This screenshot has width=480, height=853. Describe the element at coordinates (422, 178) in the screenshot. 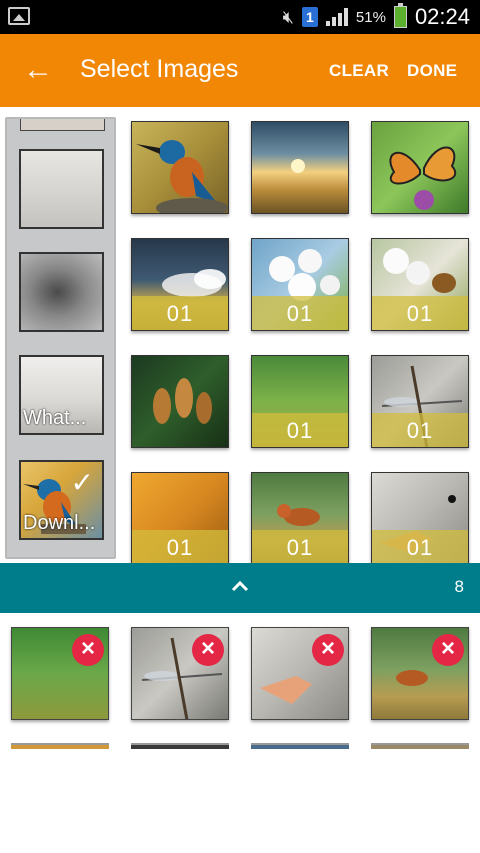

I see `butterfly-image` at that location.